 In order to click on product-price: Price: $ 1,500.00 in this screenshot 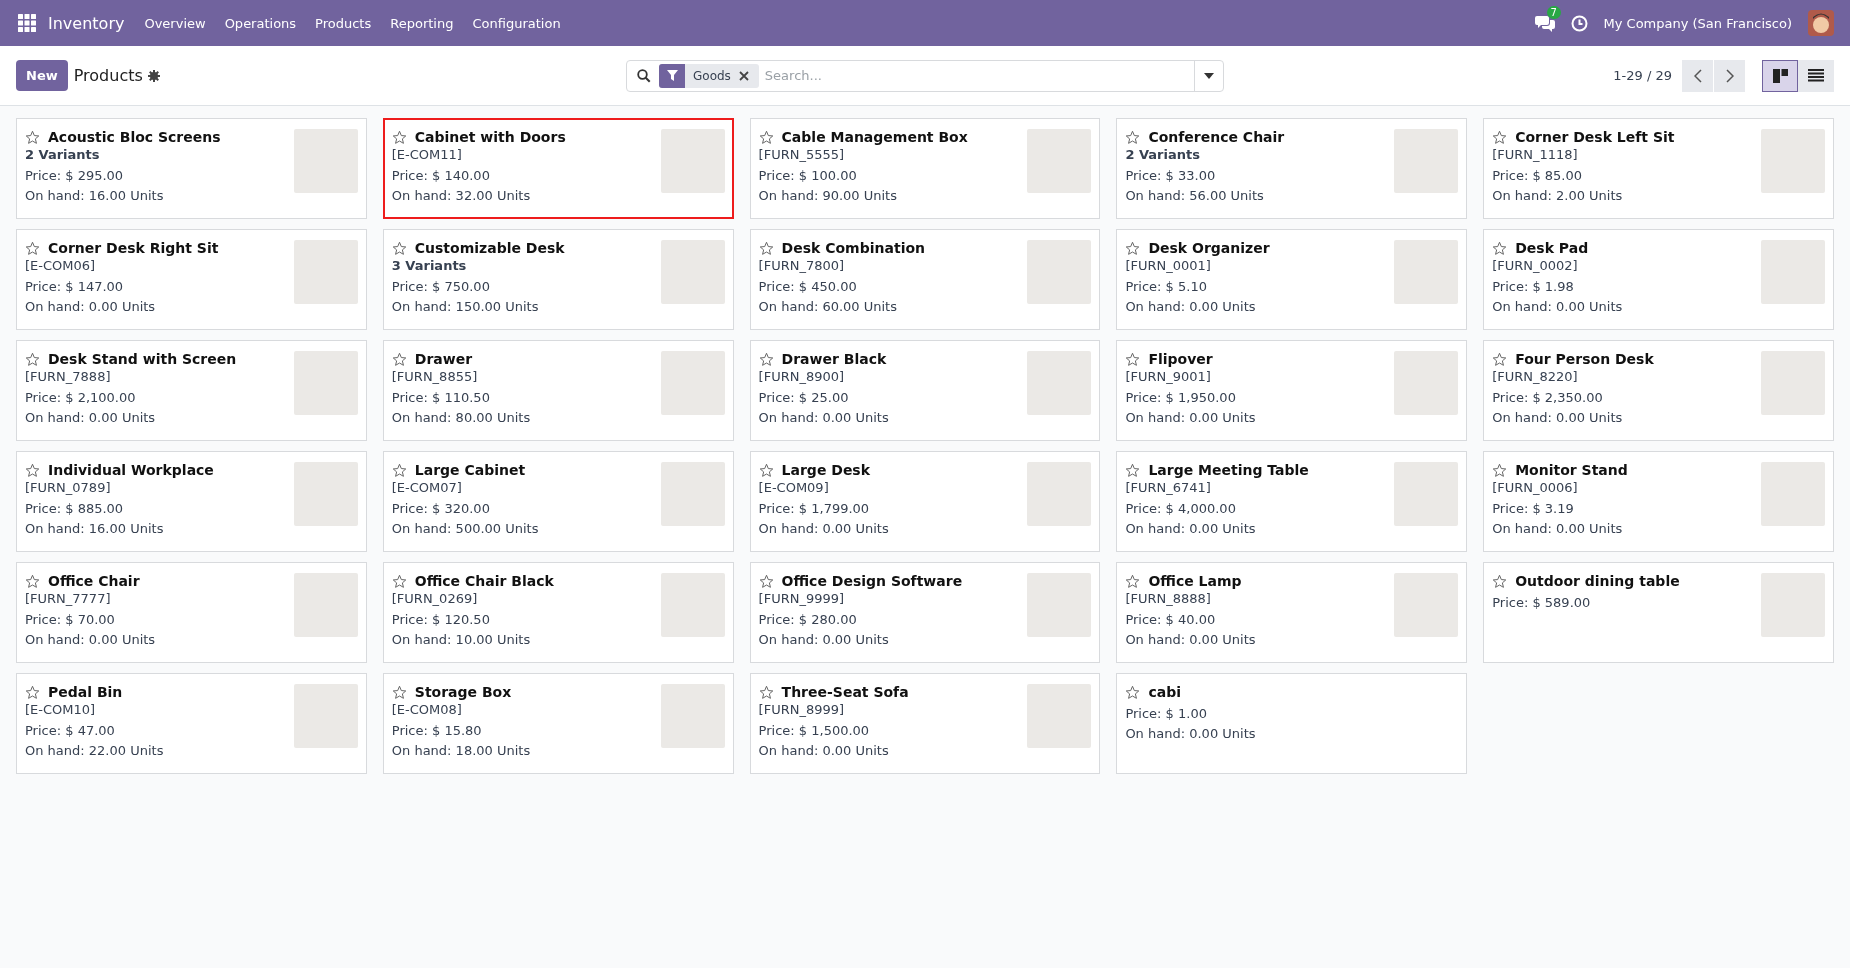, I will do `click(814, 730)`.